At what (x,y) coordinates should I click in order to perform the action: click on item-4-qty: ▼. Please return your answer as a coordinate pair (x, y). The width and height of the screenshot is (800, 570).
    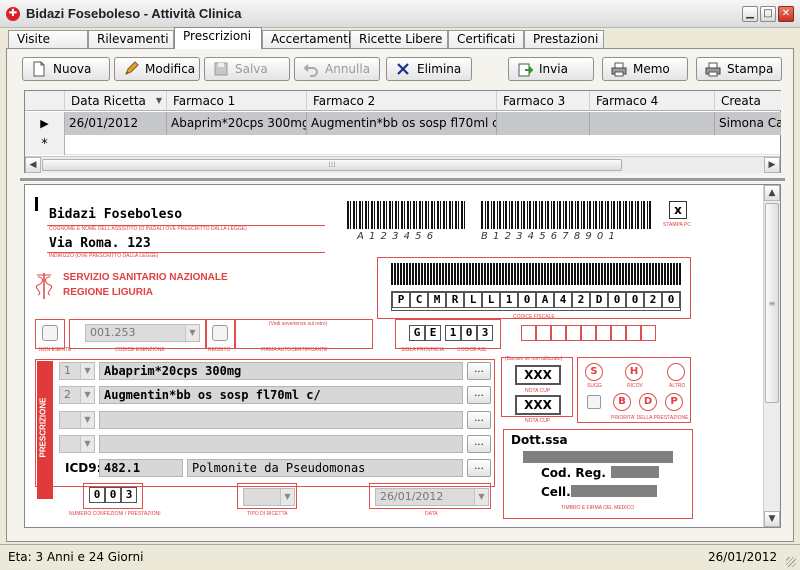
    Looking at the image, I should click on (77, 444).